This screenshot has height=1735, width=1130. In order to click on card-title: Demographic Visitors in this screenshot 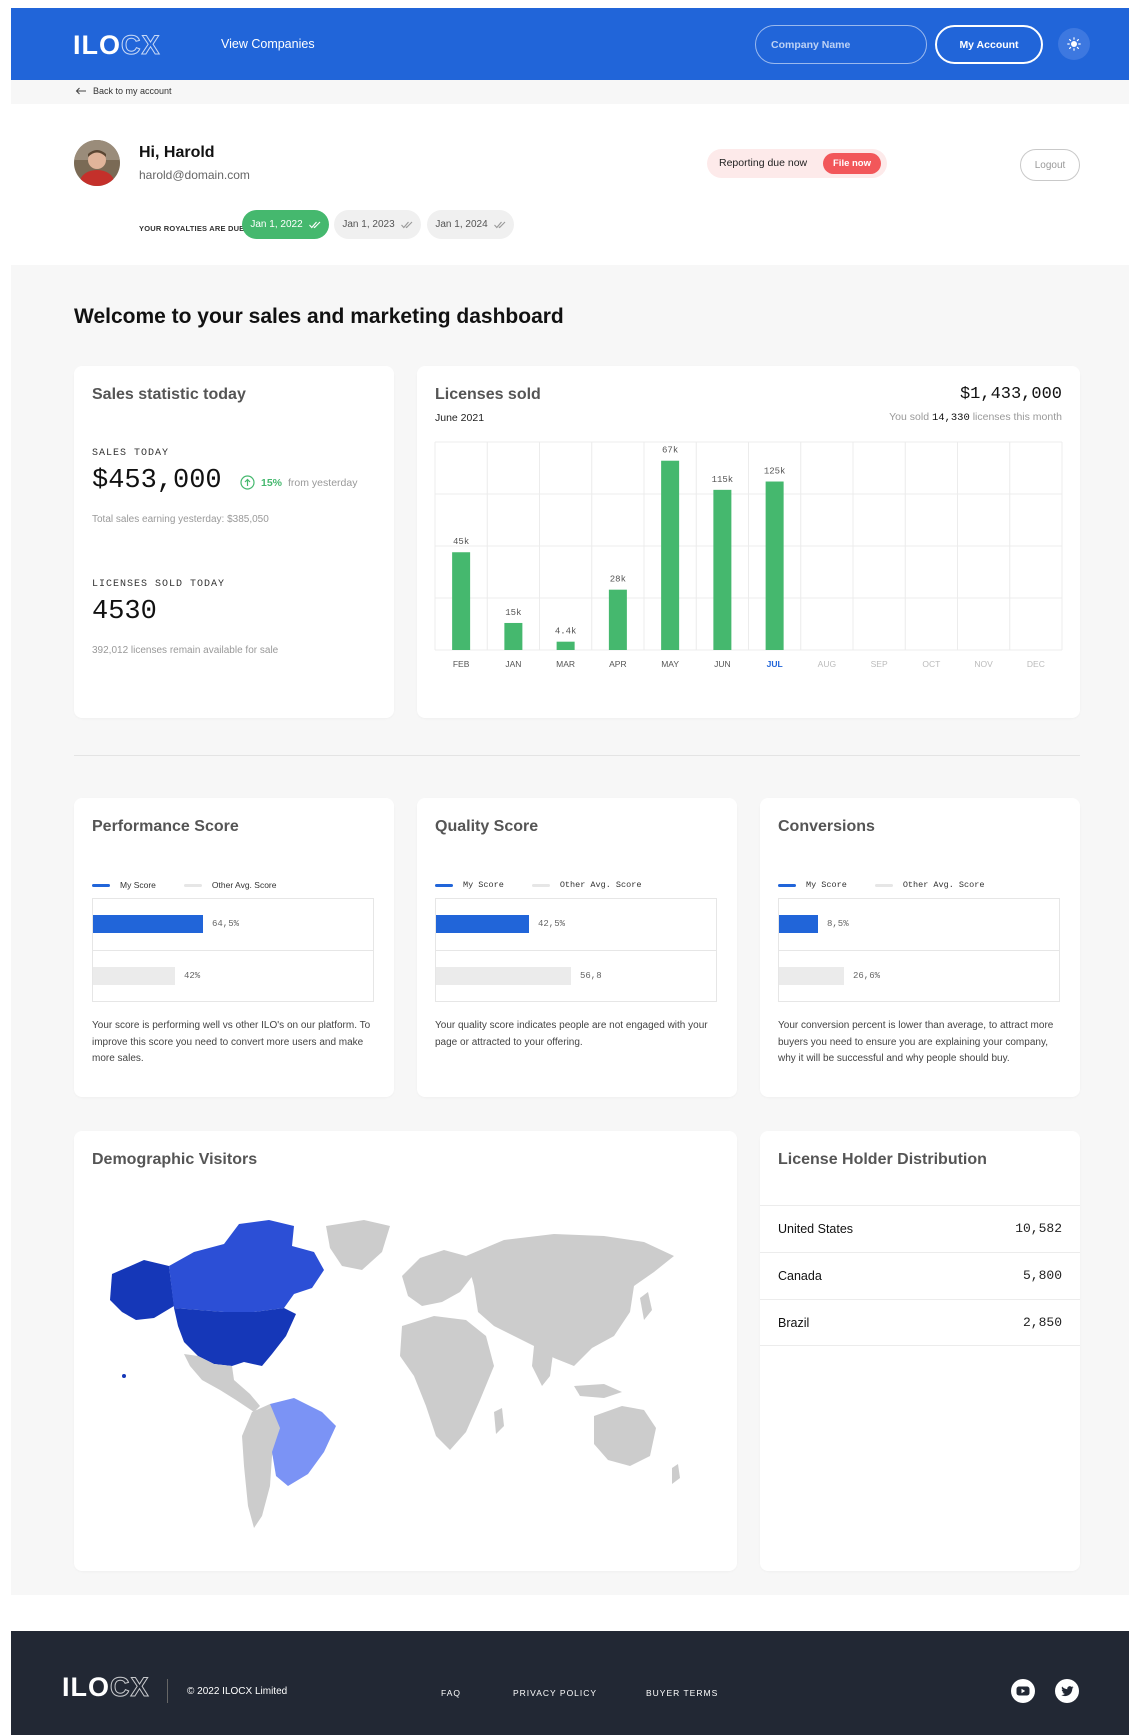, I will do `click(175, 1159)`.